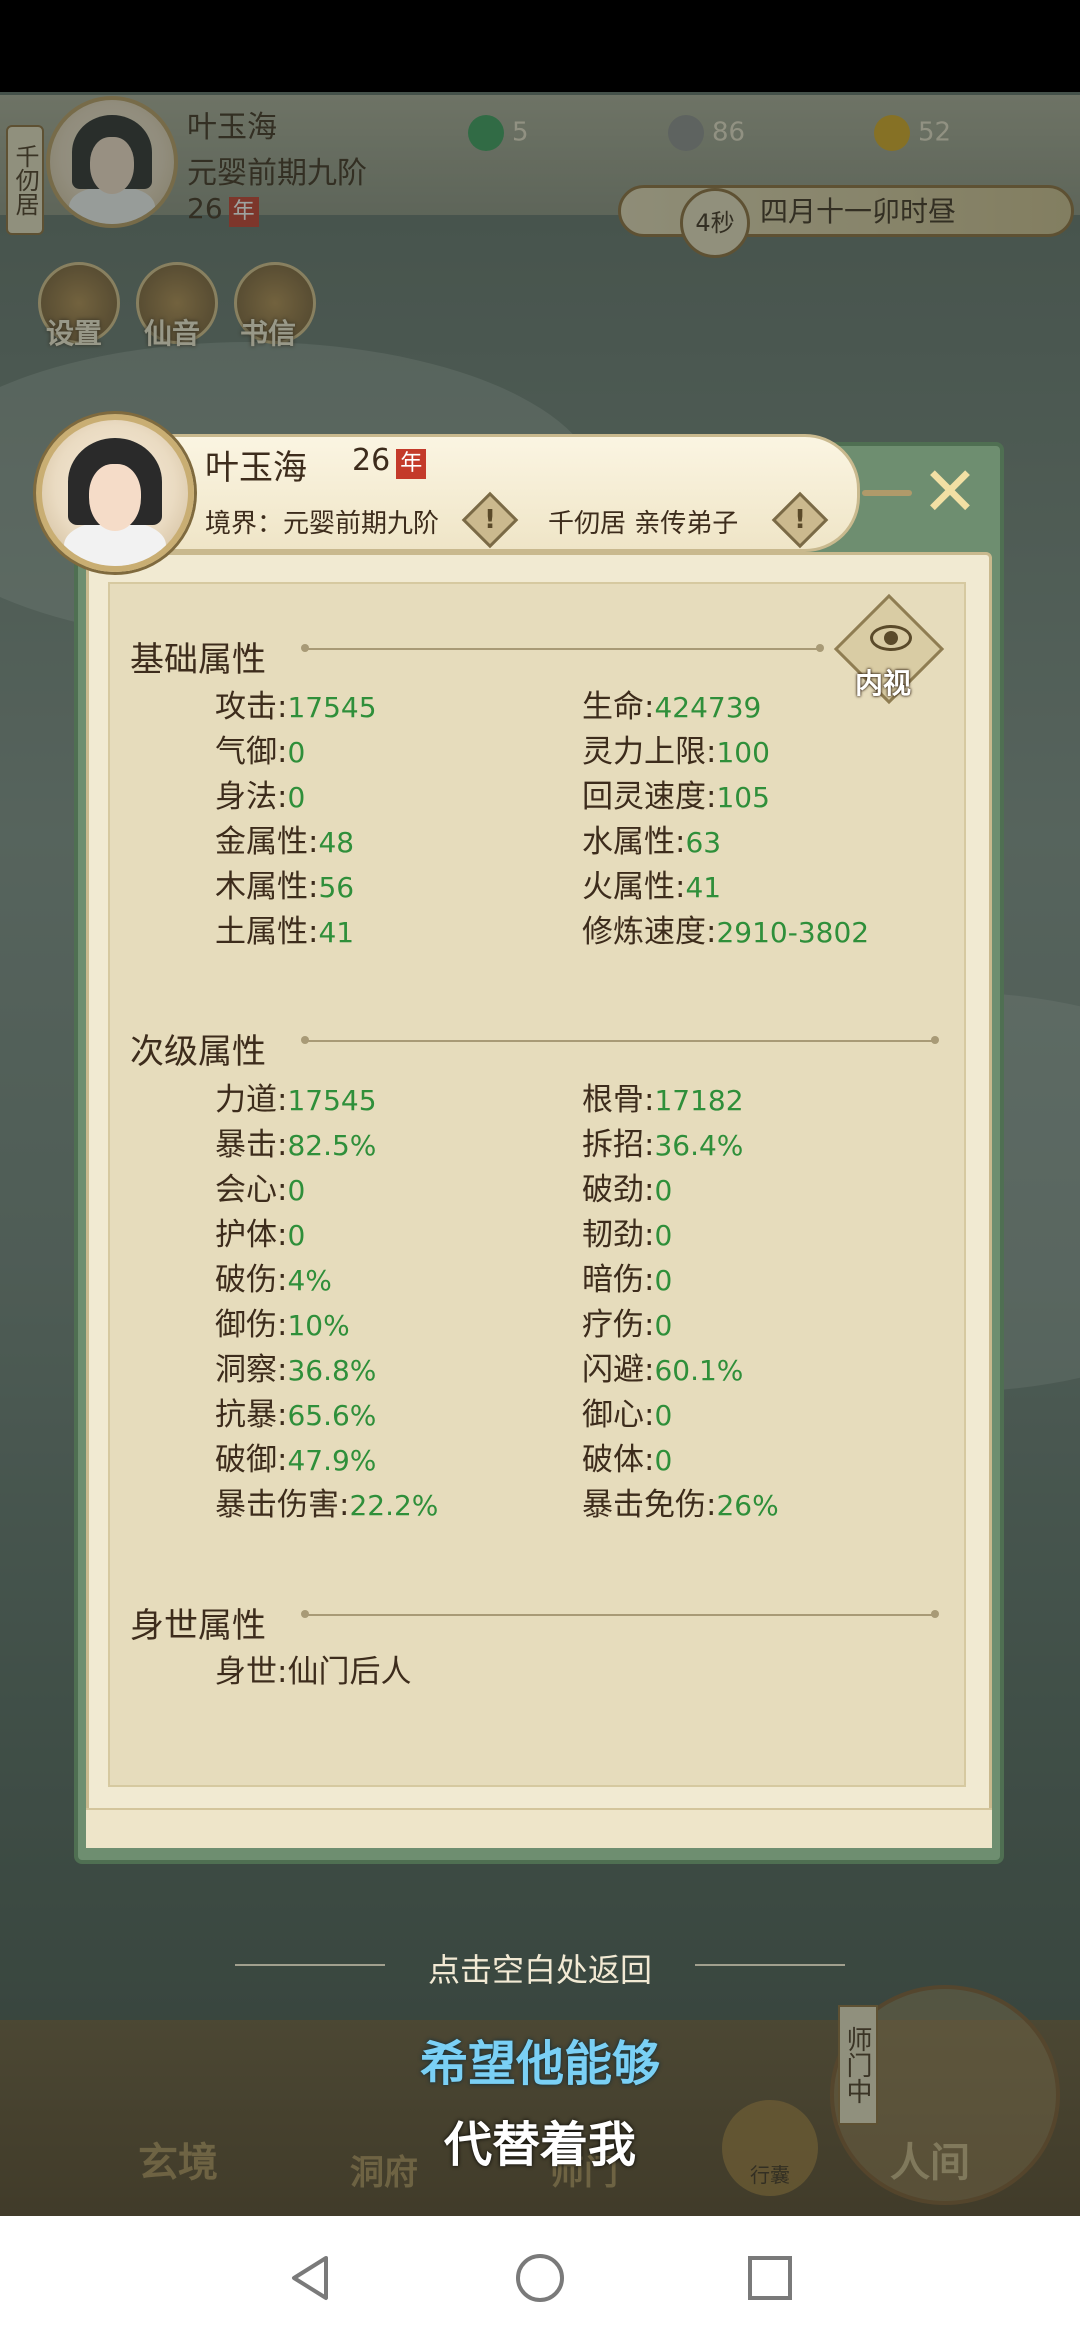 The width and height of the screenshot is (1080, 2340). What do you see at coordinates (296, 1370) in the screenshot?
I see `stat-perception: 洞察:36.8%` at bounding box center [296, 1370].